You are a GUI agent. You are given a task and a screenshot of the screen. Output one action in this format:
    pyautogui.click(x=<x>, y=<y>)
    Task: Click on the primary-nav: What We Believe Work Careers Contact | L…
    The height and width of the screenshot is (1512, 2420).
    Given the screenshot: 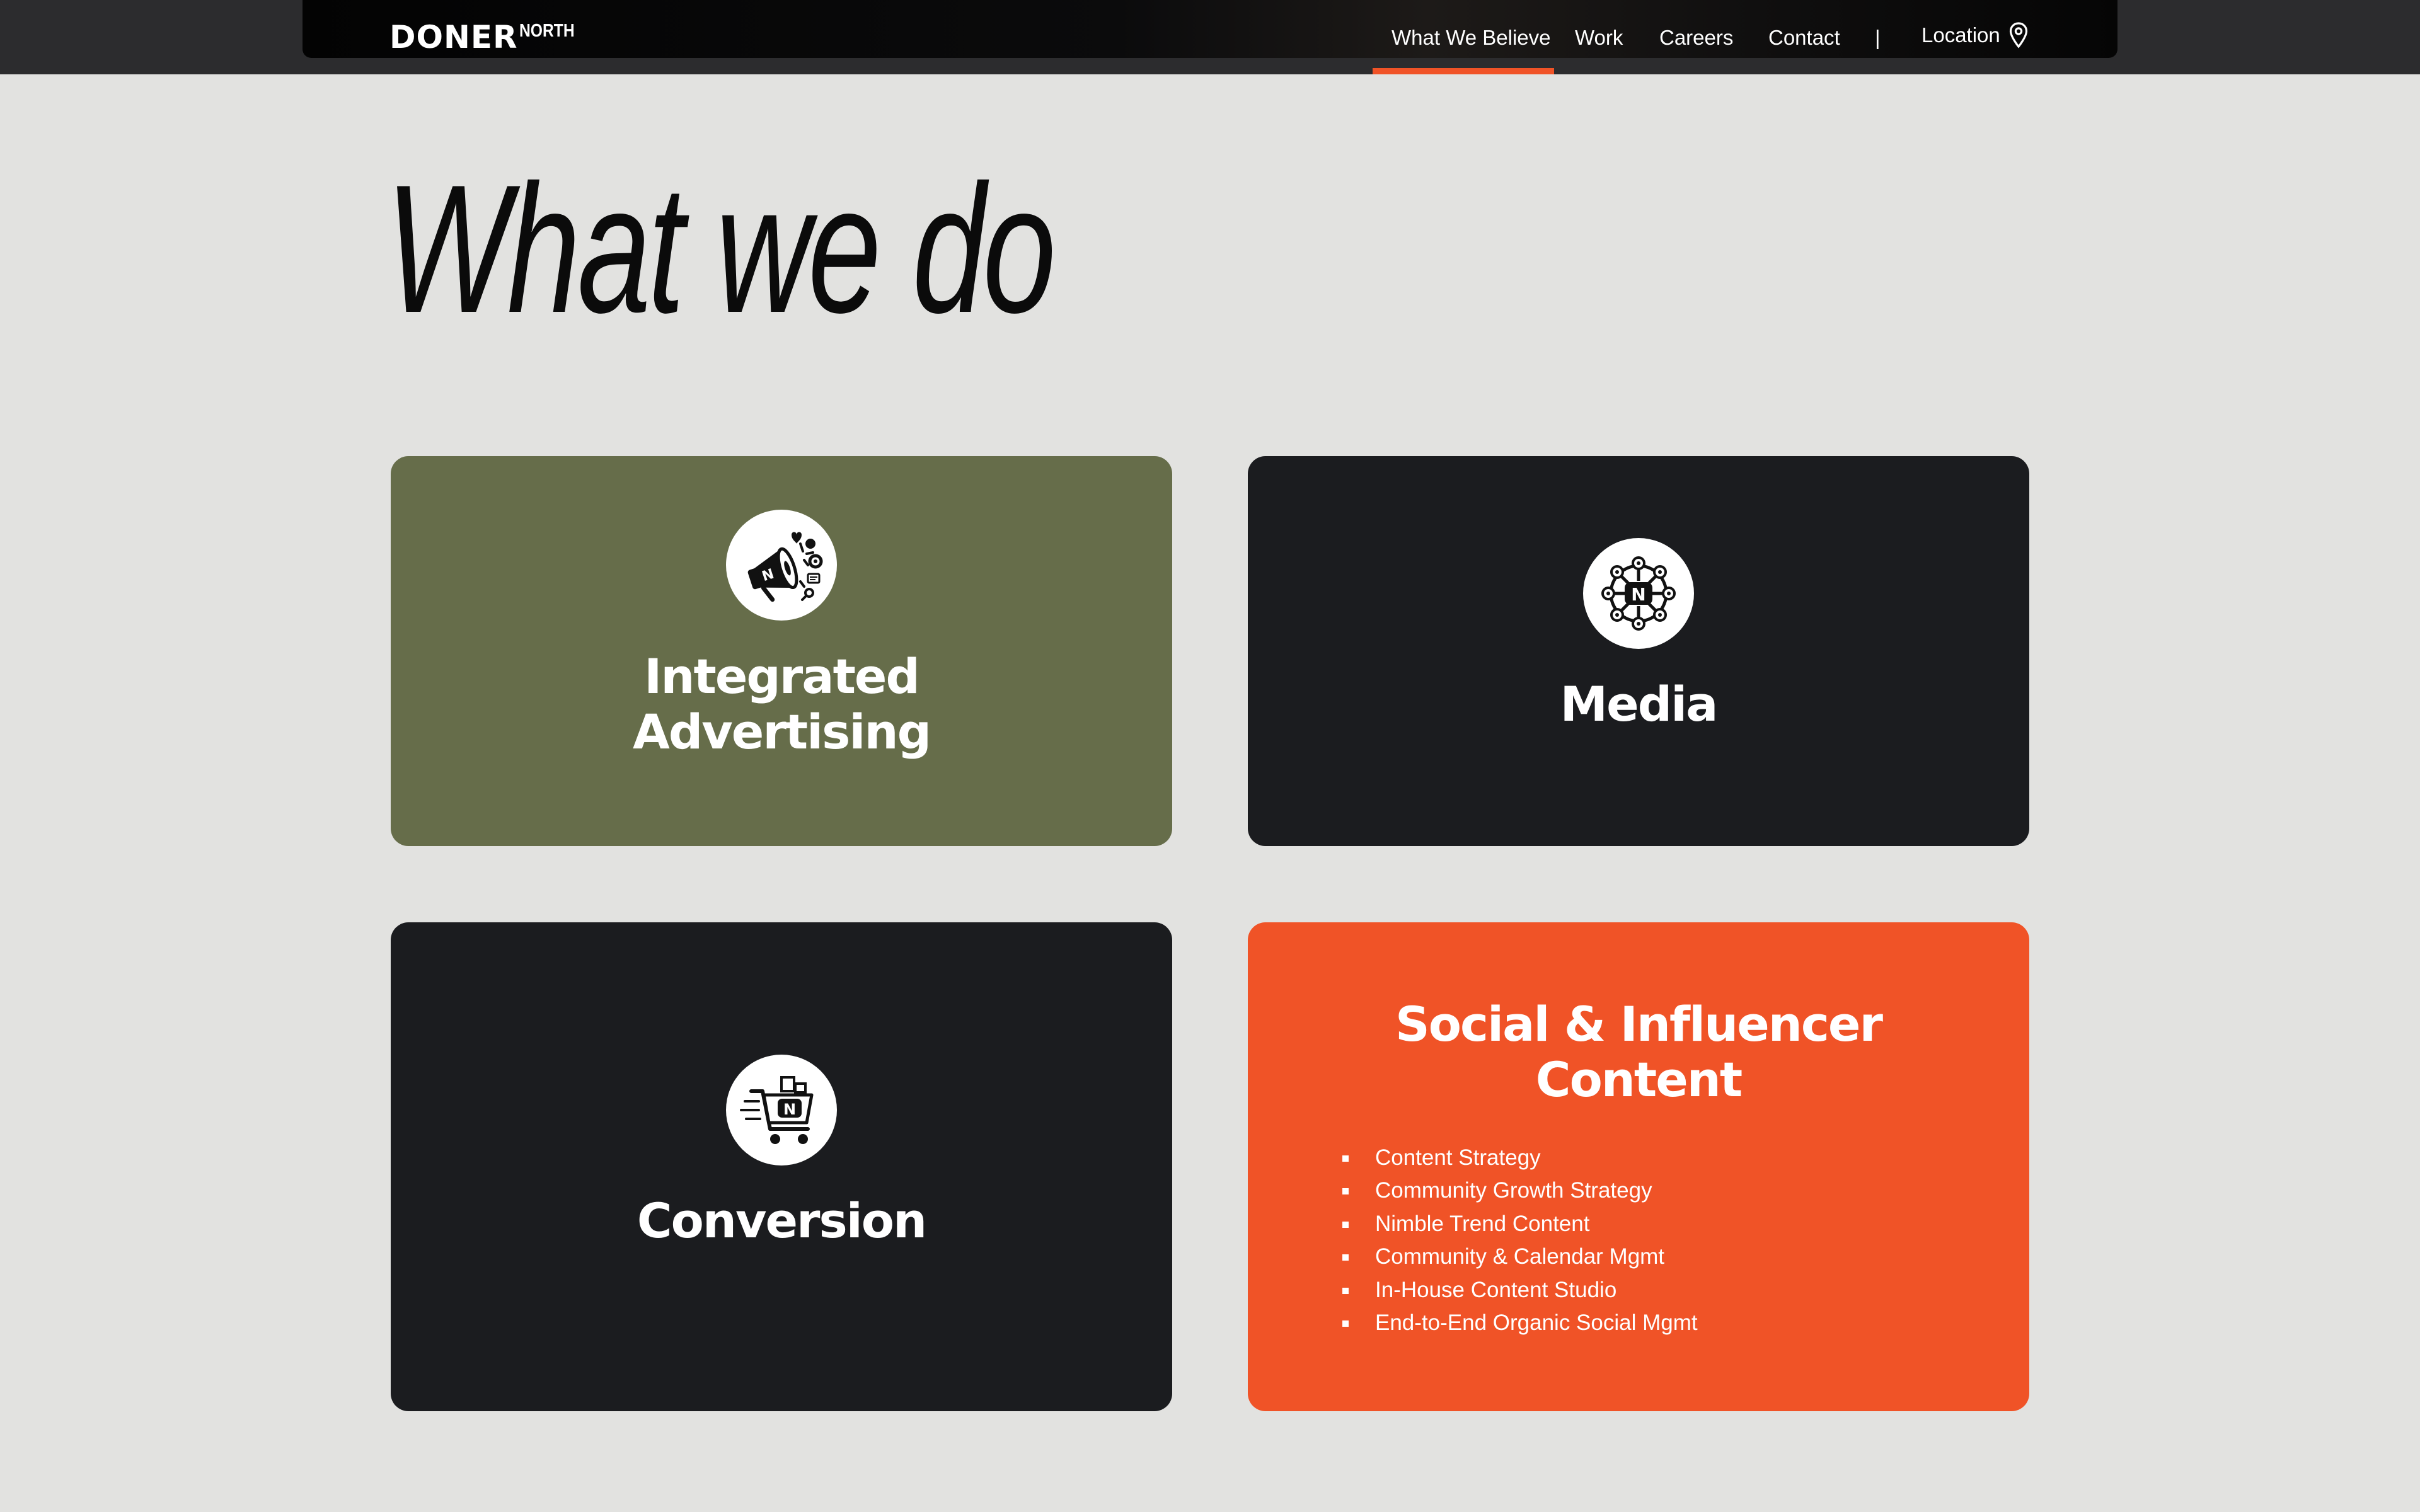 What is the action you would take?
    pyautogui.click(x=1210, y=37)
    